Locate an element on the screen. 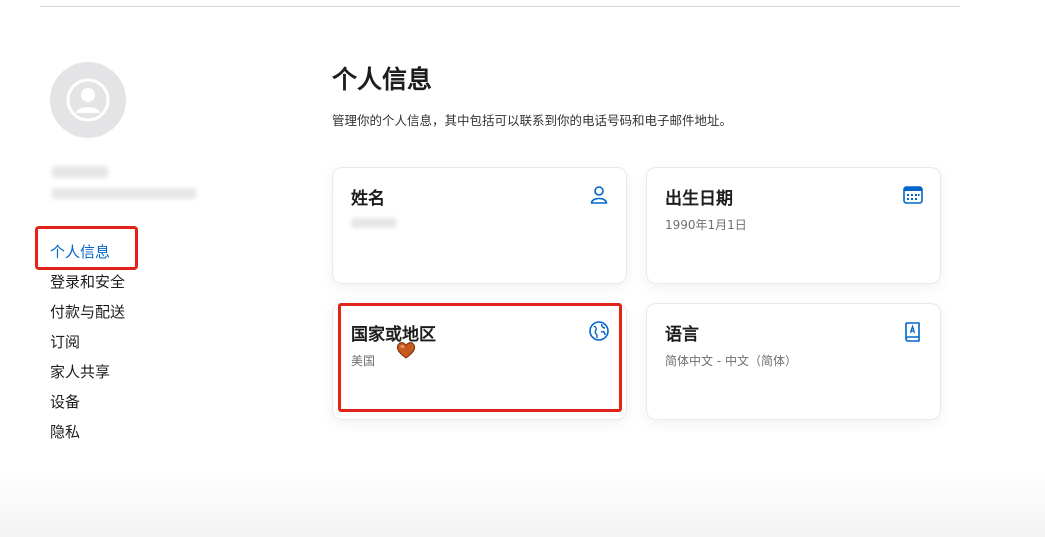 The image size is (1045, 537). page-description: 管理你的个人信息，其中包括可以联系到你的电话号码和电子邮件地址。 is located at coordinates (532, 120).